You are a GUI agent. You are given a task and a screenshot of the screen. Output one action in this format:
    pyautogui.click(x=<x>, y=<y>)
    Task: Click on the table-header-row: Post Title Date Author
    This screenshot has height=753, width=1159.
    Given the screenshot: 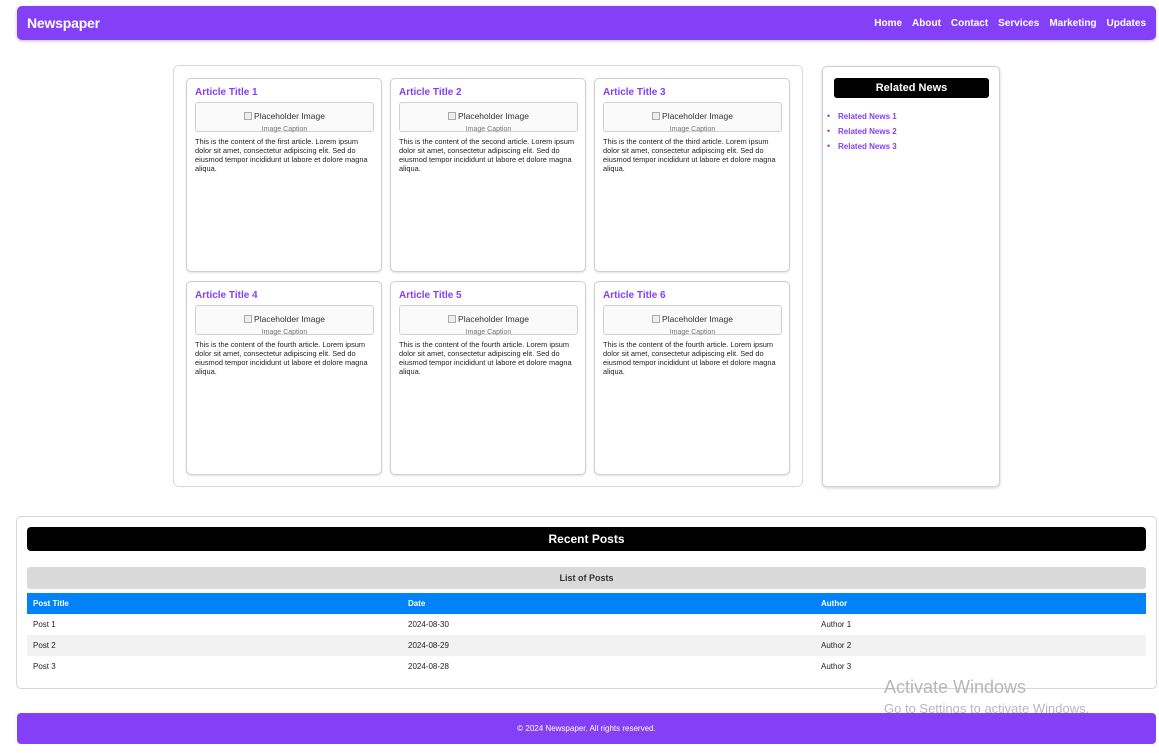 What is the action you would take?
    pyautogui.click(x=586, y=603)
    